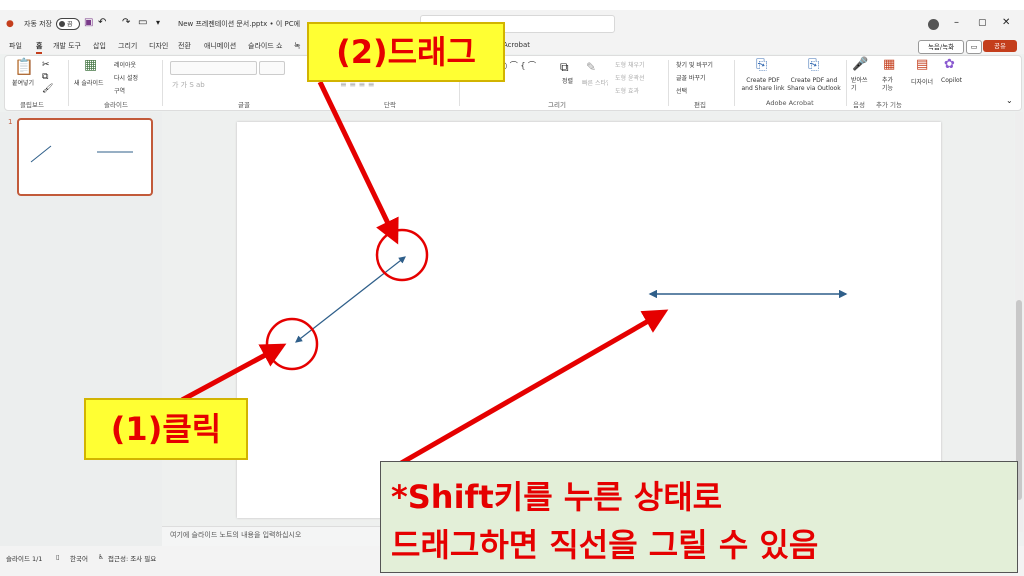  What do you see at coordinates (47, 89) in the screenshot?
I see `format-painter-icon: 🖌` at bounding box center [47, 89].